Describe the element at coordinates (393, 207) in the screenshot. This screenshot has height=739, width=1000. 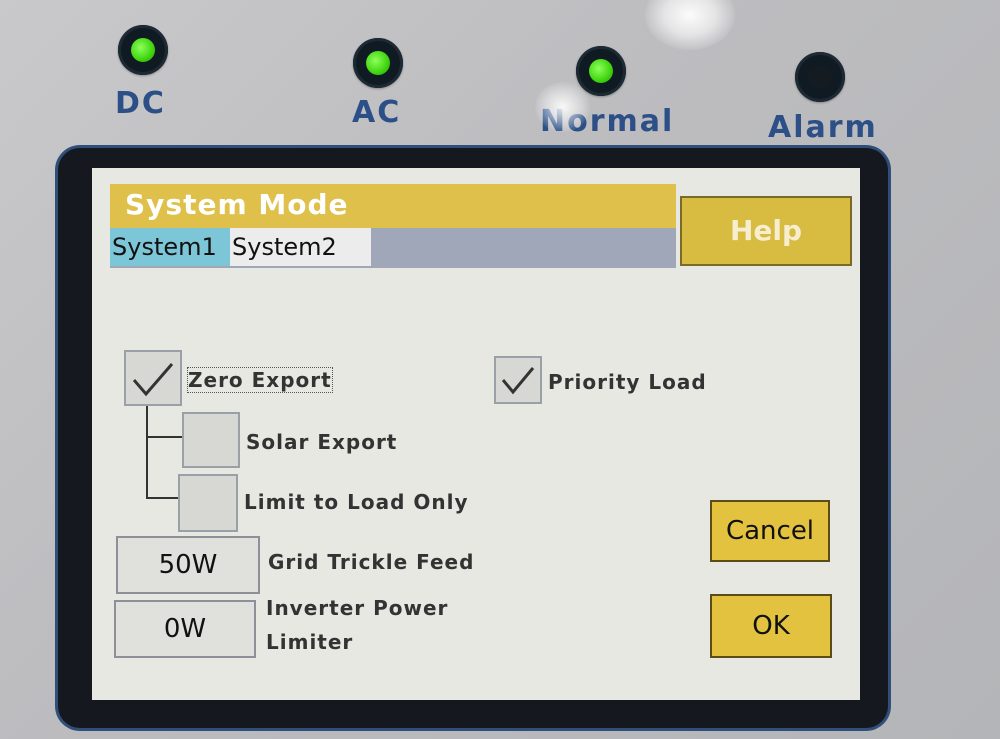
I see `title-bar: System Mode` at that location.